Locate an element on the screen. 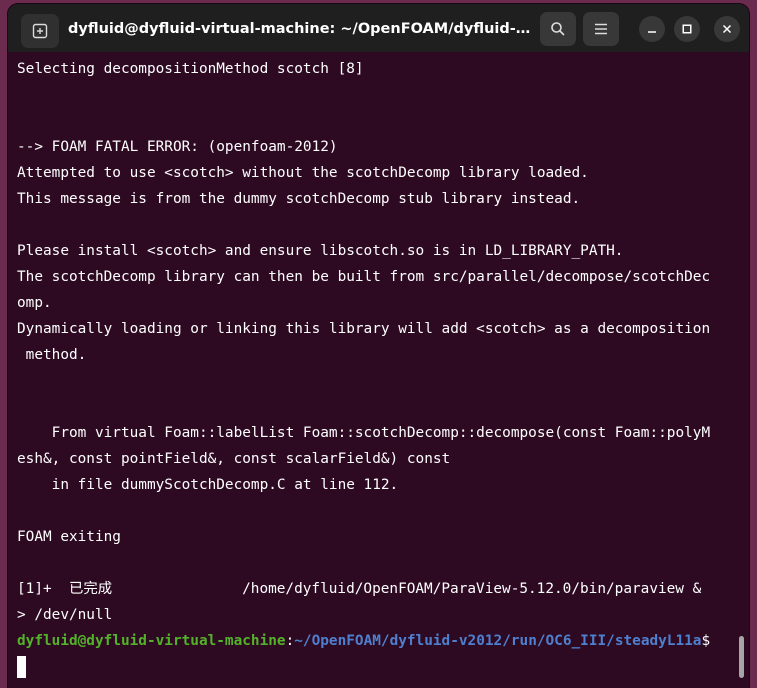 This screenshot has height=688, width=757. minimize-button is located at coordinates (652, 29).